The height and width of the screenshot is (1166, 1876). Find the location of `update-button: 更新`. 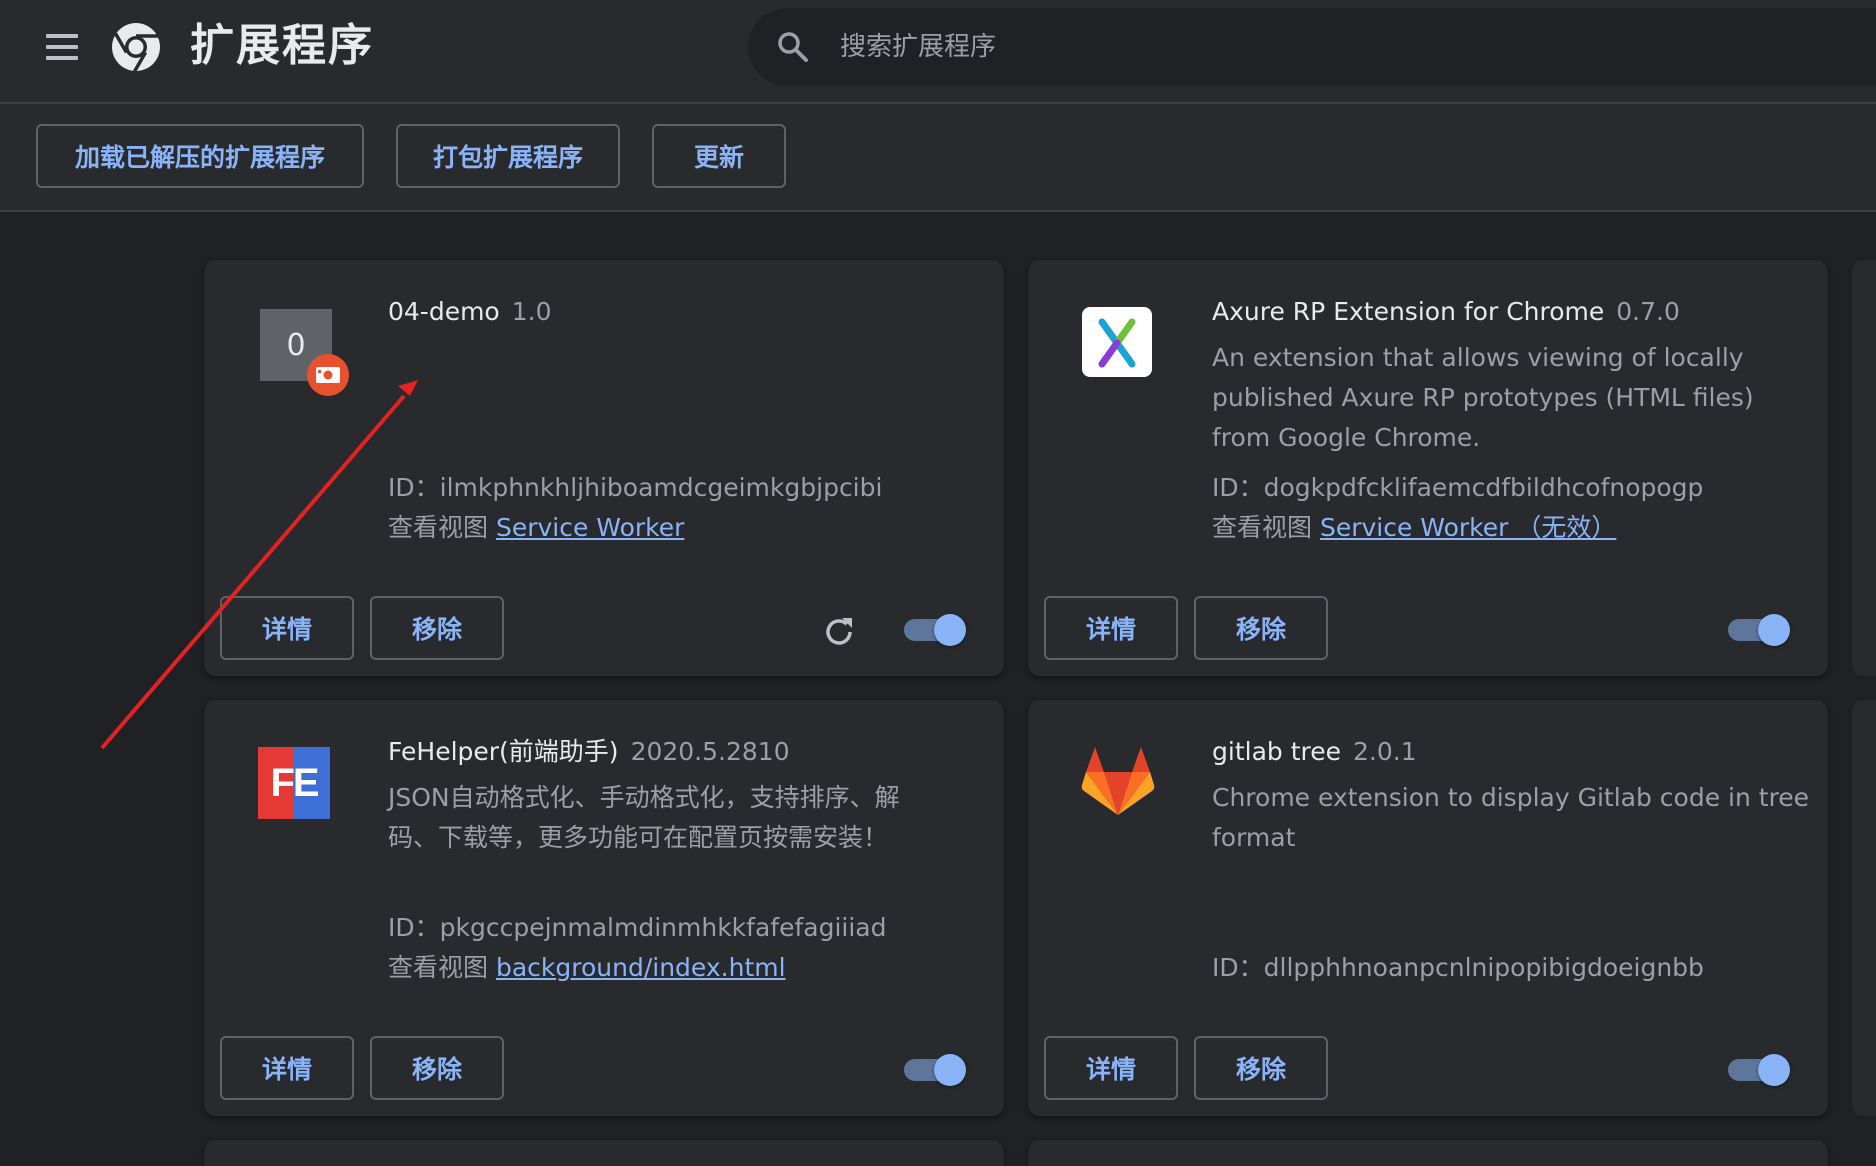

update-button: 更新 is located at coordinates (719, 156).